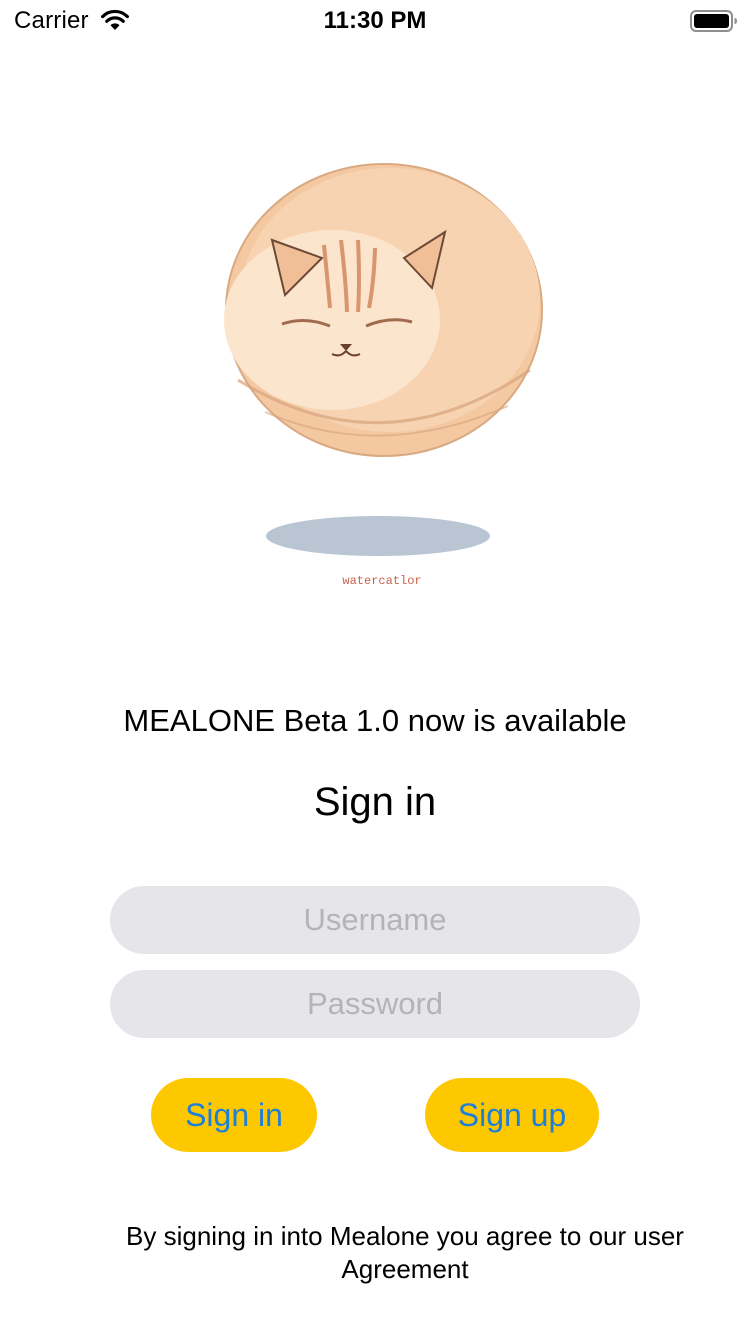 The height and width of the screenshot is (1334, 750). What do you see at coordinates (375, 802) in the screenshot?
I see `page-title: Sign in` at bounding box center [375, 802].